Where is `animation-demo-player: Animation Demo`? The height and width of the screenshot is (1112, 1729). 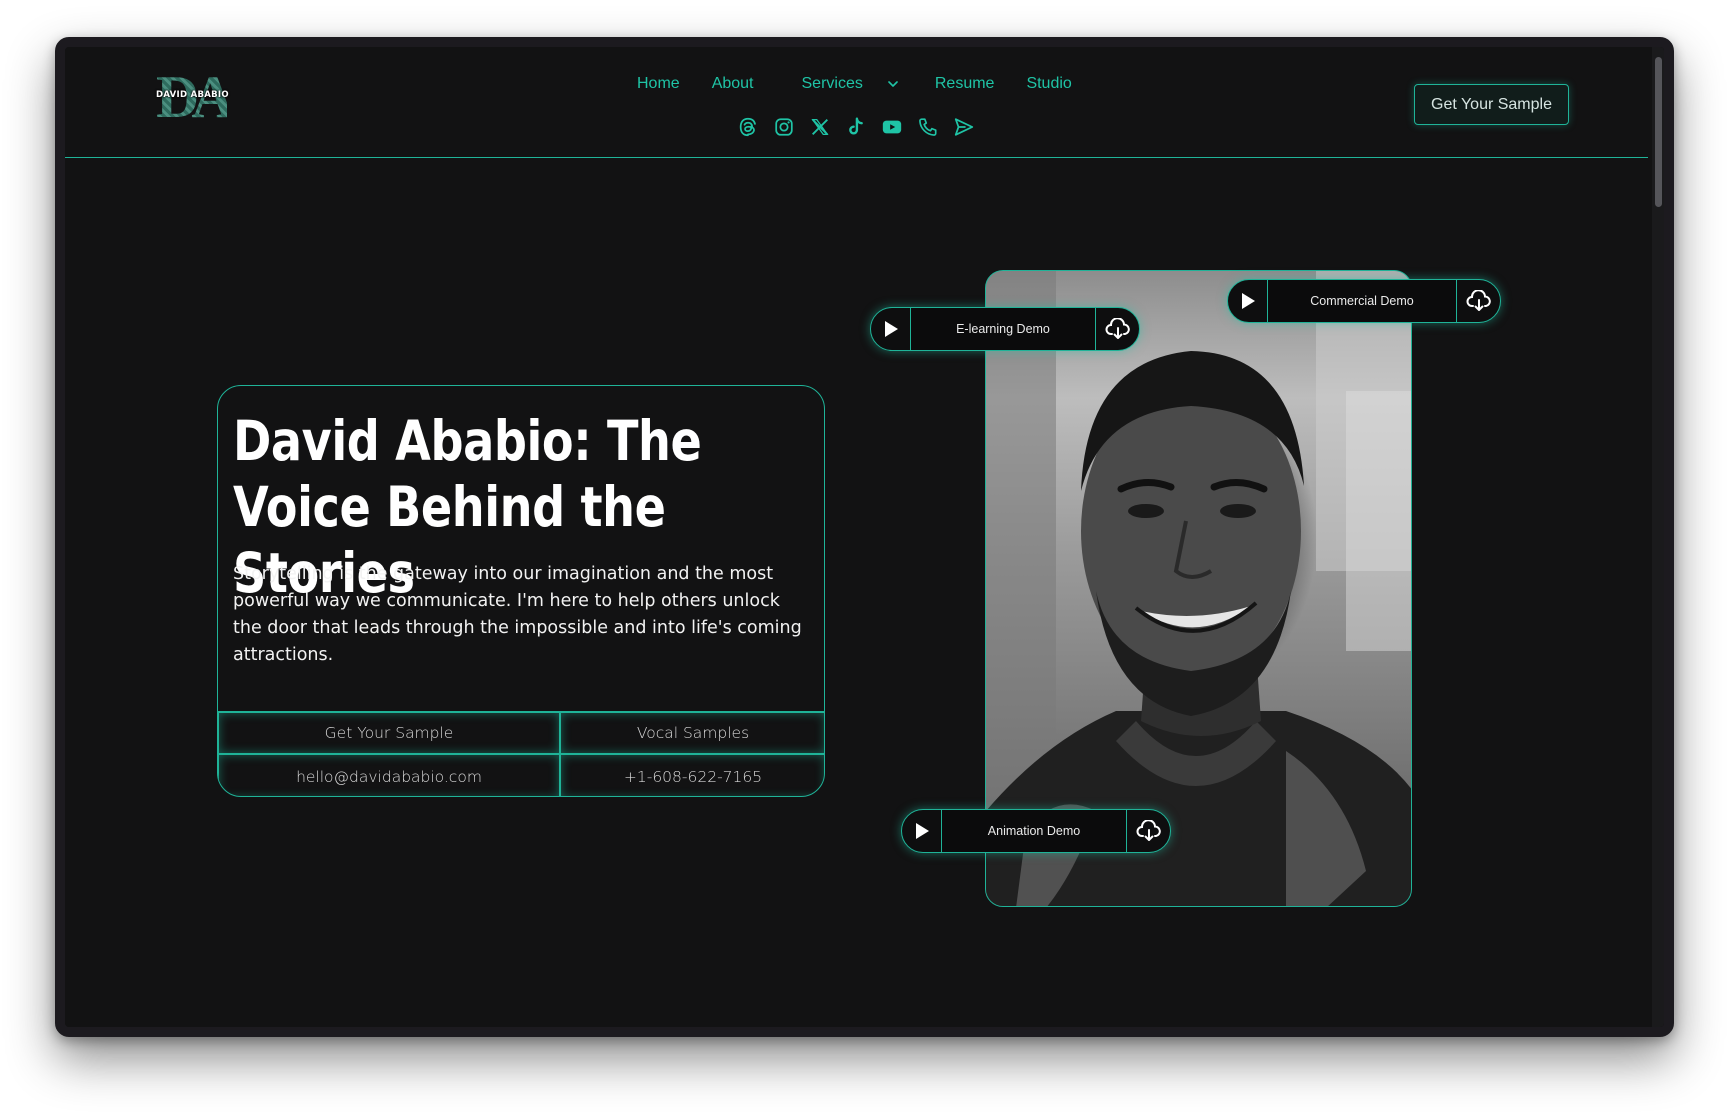
animation-demo-player: Animation Demo is located at coordinates (1036, 831).